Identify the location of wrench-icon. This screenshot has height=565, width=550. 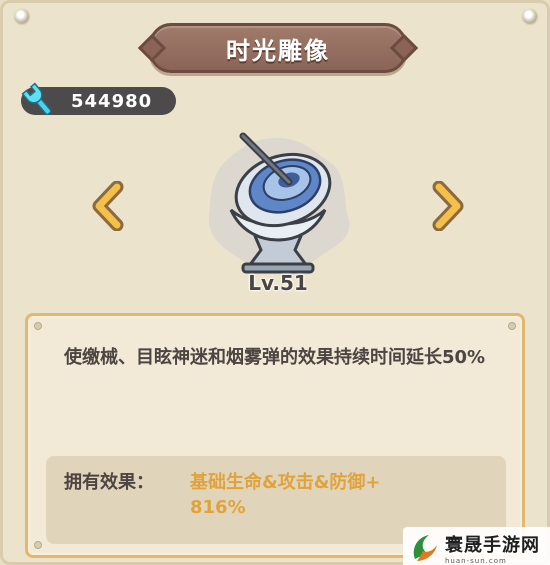
(36, 99).